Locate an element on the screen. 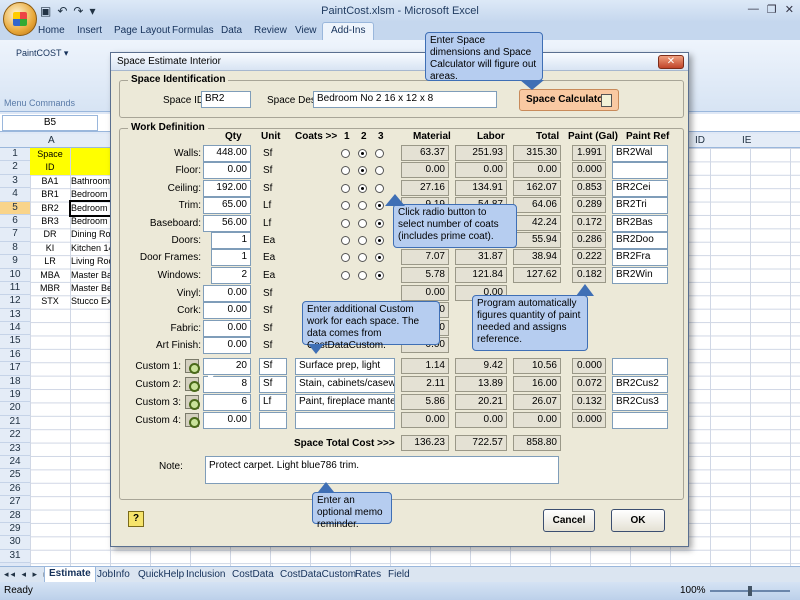  coat-2-radio is located at coordinates (362, 275).